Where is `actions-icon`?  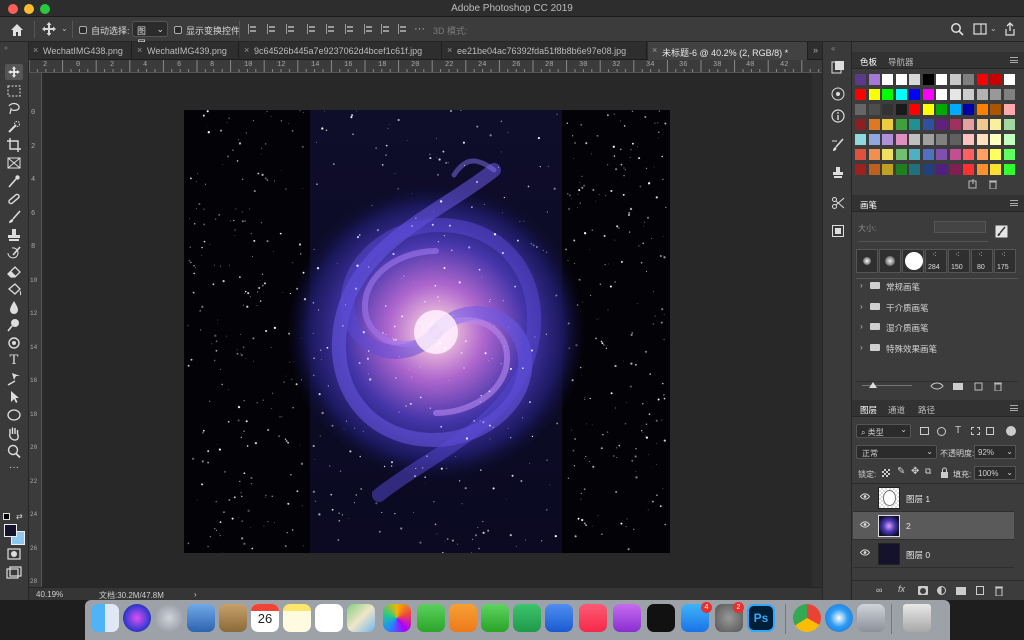 actions-icon is located at coordinates (838, 231).